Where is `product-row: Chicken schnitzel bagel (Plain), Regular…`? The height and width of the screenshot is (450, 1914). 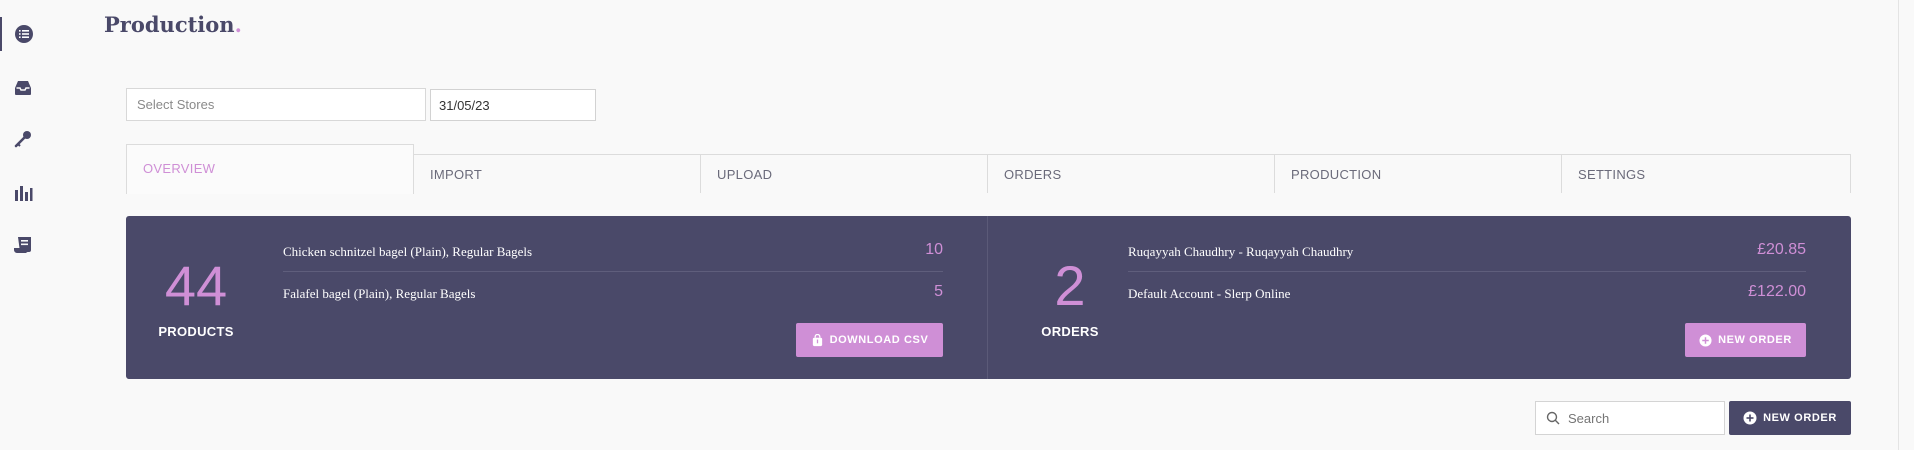
product-row: Chicken schnitzel bagel (Plain), Regular… is located at coordinates (613, 251).